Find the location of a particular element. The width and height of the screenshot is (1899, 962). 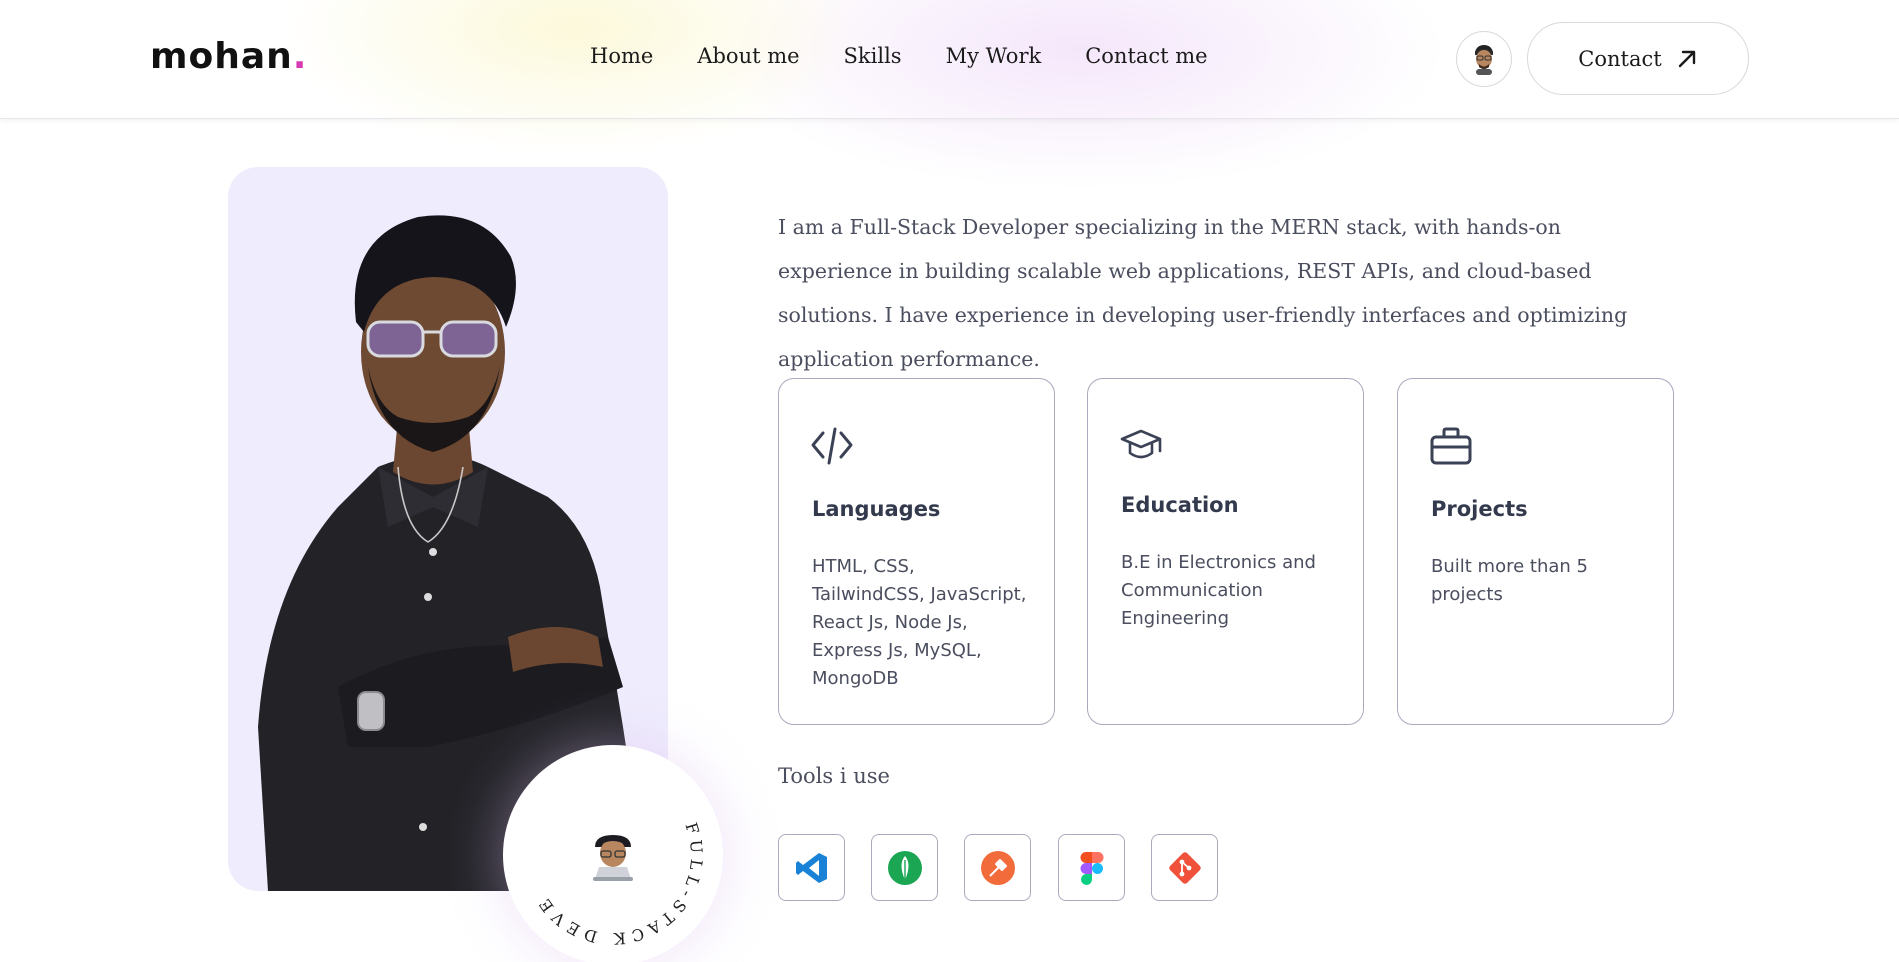

contact-button-label: Contact is located at coordinates (1620, 58).